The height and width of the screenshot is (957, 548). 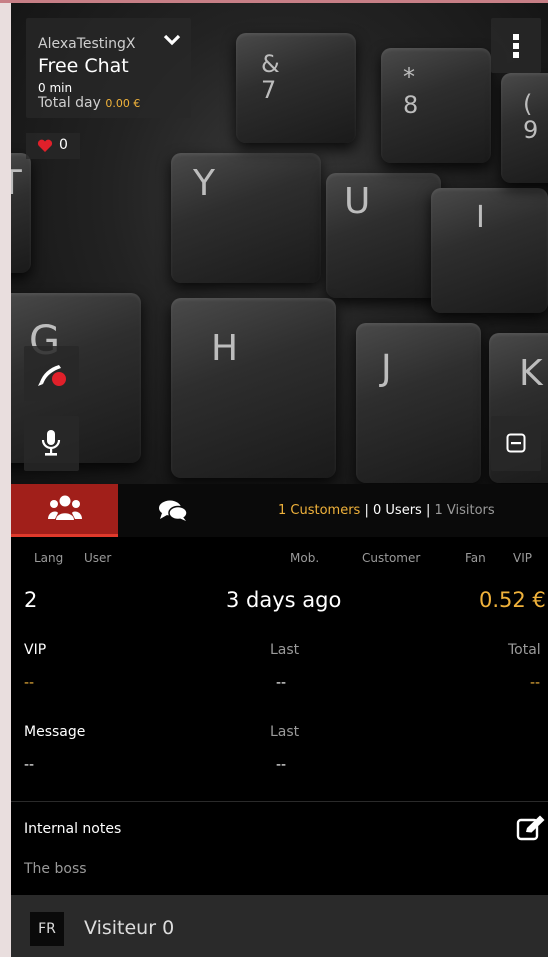 What do you see at coordinates (285, 732) in the screenshot?
I see `message-last-label: Last` at bounding box center [285, 732].